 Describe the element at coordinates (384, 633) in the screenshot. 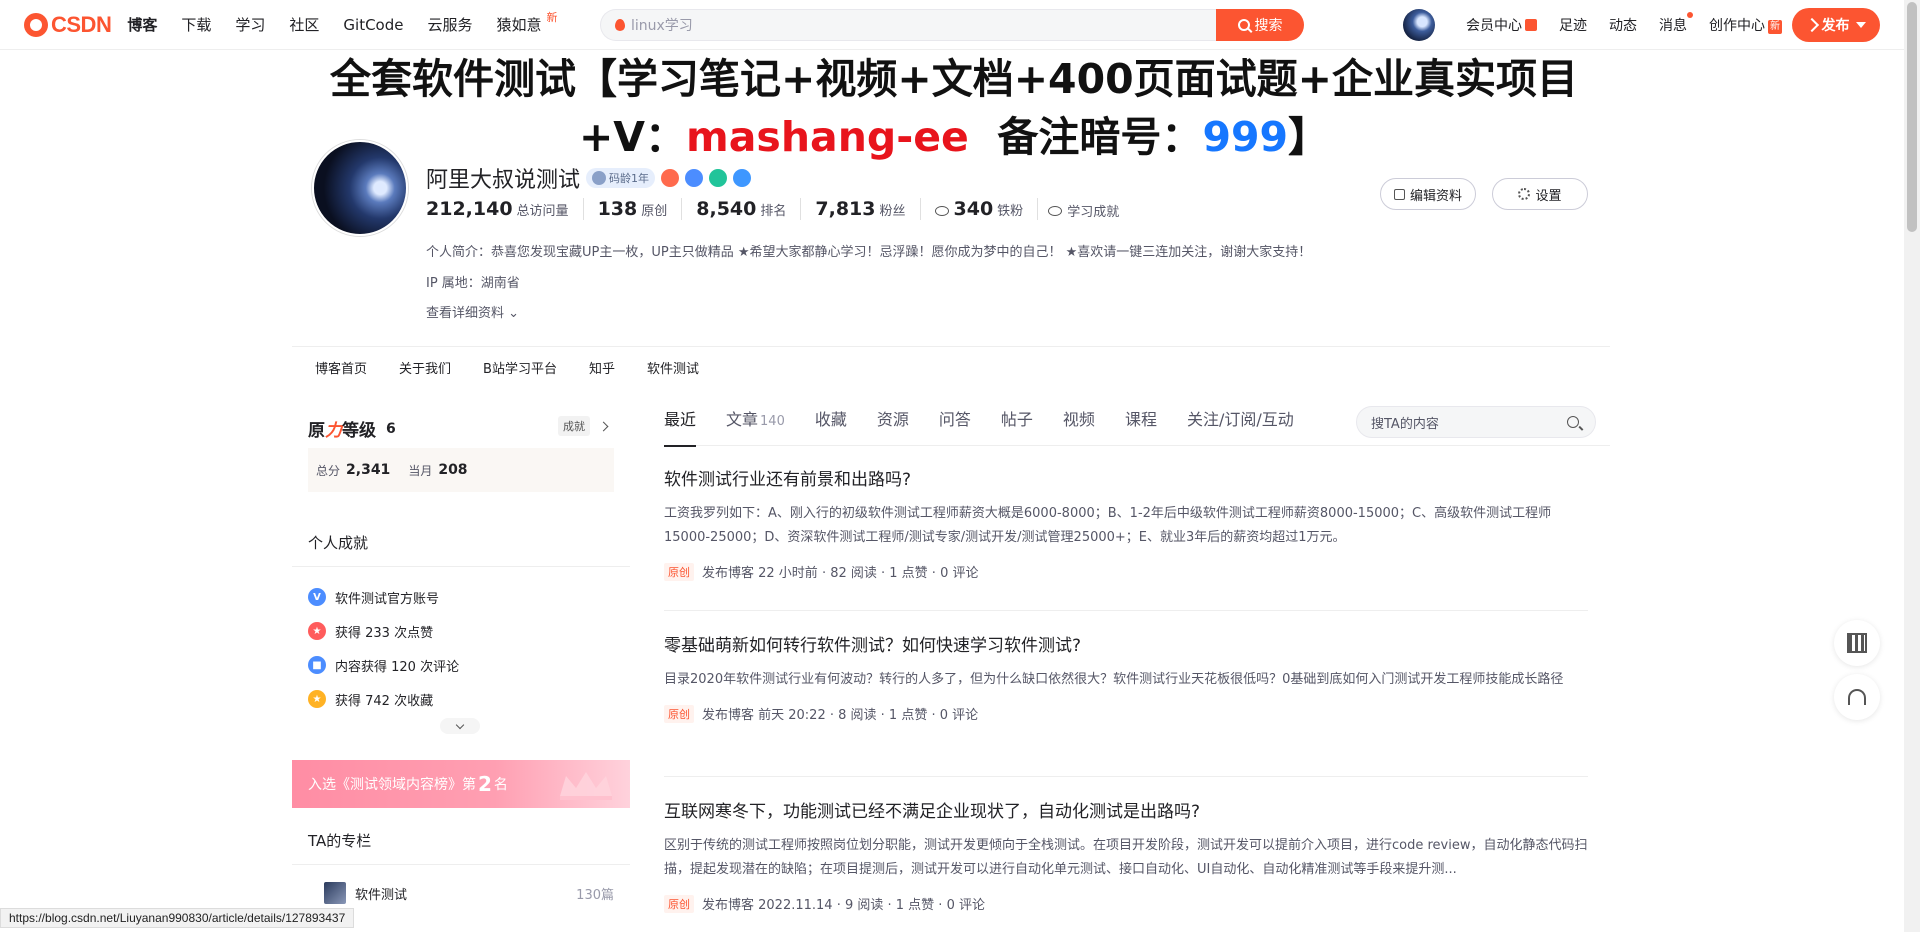

I see `achievement-text: 获得 233 次点赞` at that location.